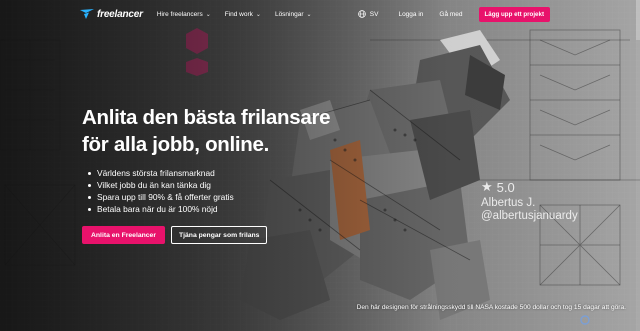 The image size is (640, 331). What do you see at coordinates (374, 14) in the screenshot?
I see `language-label: SV` at bounding box center [374, 14].